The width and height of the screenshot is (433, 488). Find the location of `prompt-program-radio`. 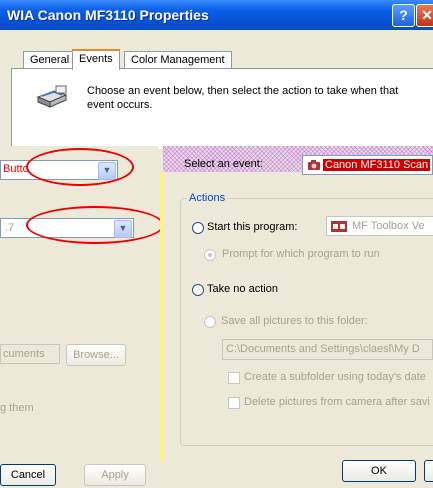

prompt-program-radio is located at coordinates (210, 255).